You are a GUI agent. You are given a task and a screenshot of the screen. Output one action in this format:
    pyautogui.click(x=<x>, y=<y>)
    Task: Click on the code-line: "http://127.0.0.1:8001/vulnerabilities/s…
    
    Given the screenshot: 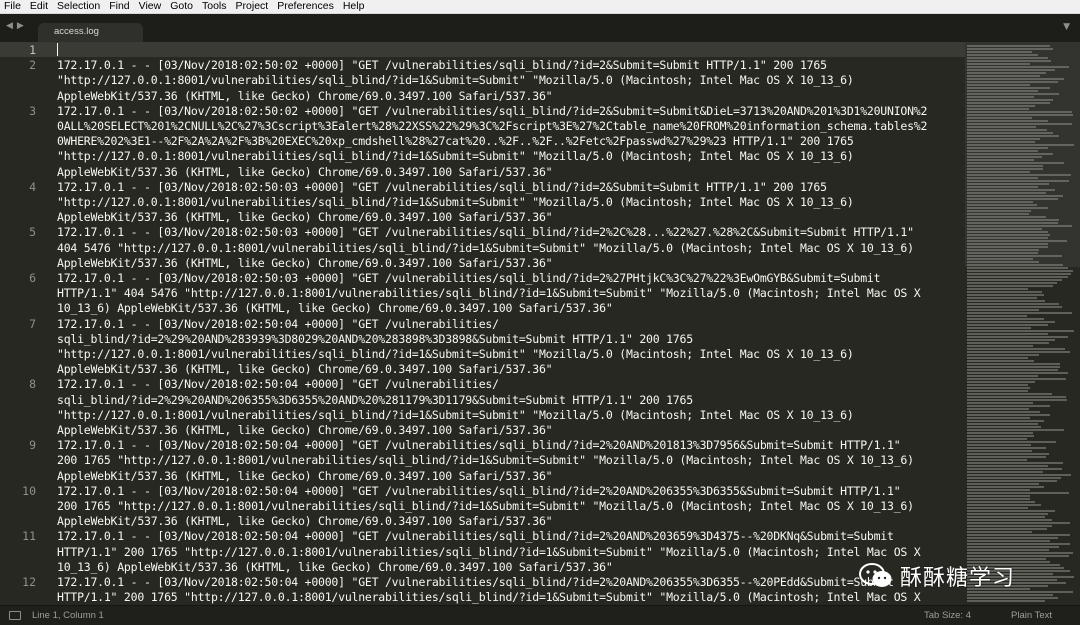 What is the action you would take?
    pyautogui.click(x=455, y=156)
    